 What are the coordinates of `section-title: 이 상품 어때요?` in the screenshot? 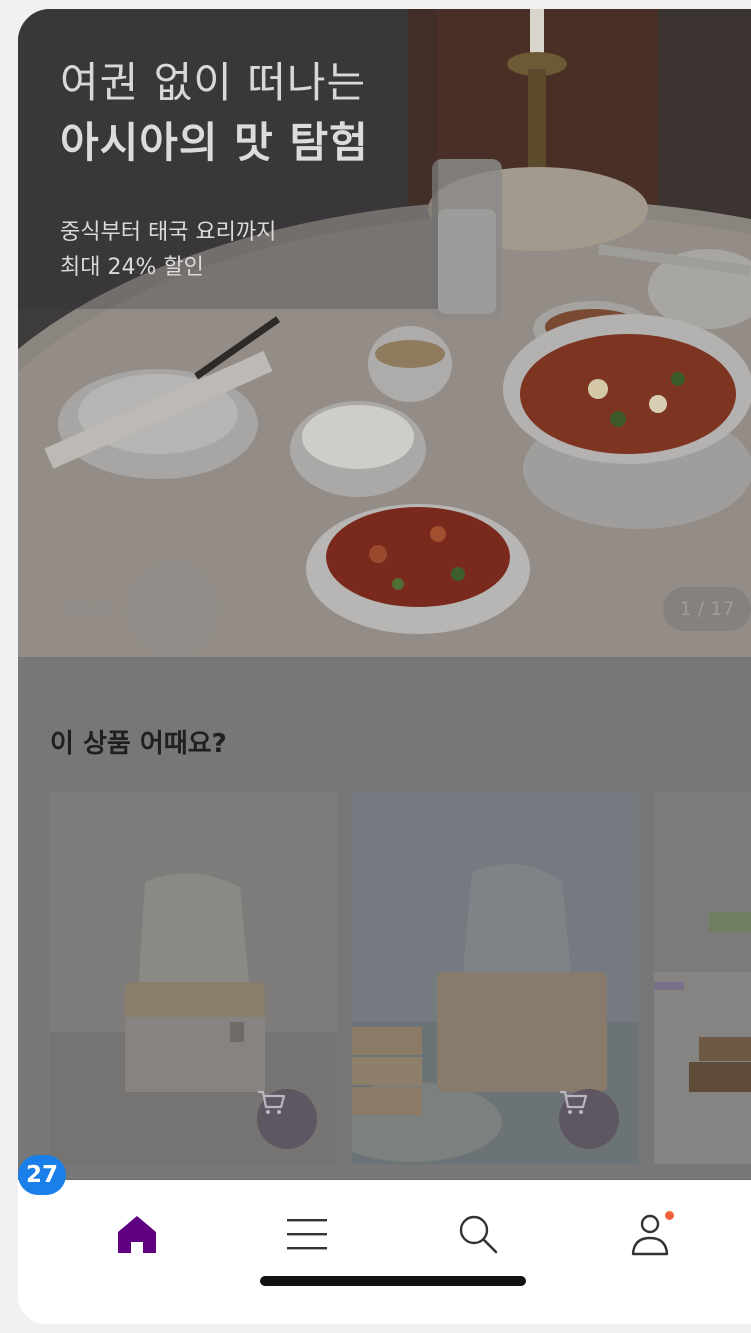 It's located at (138, 744).